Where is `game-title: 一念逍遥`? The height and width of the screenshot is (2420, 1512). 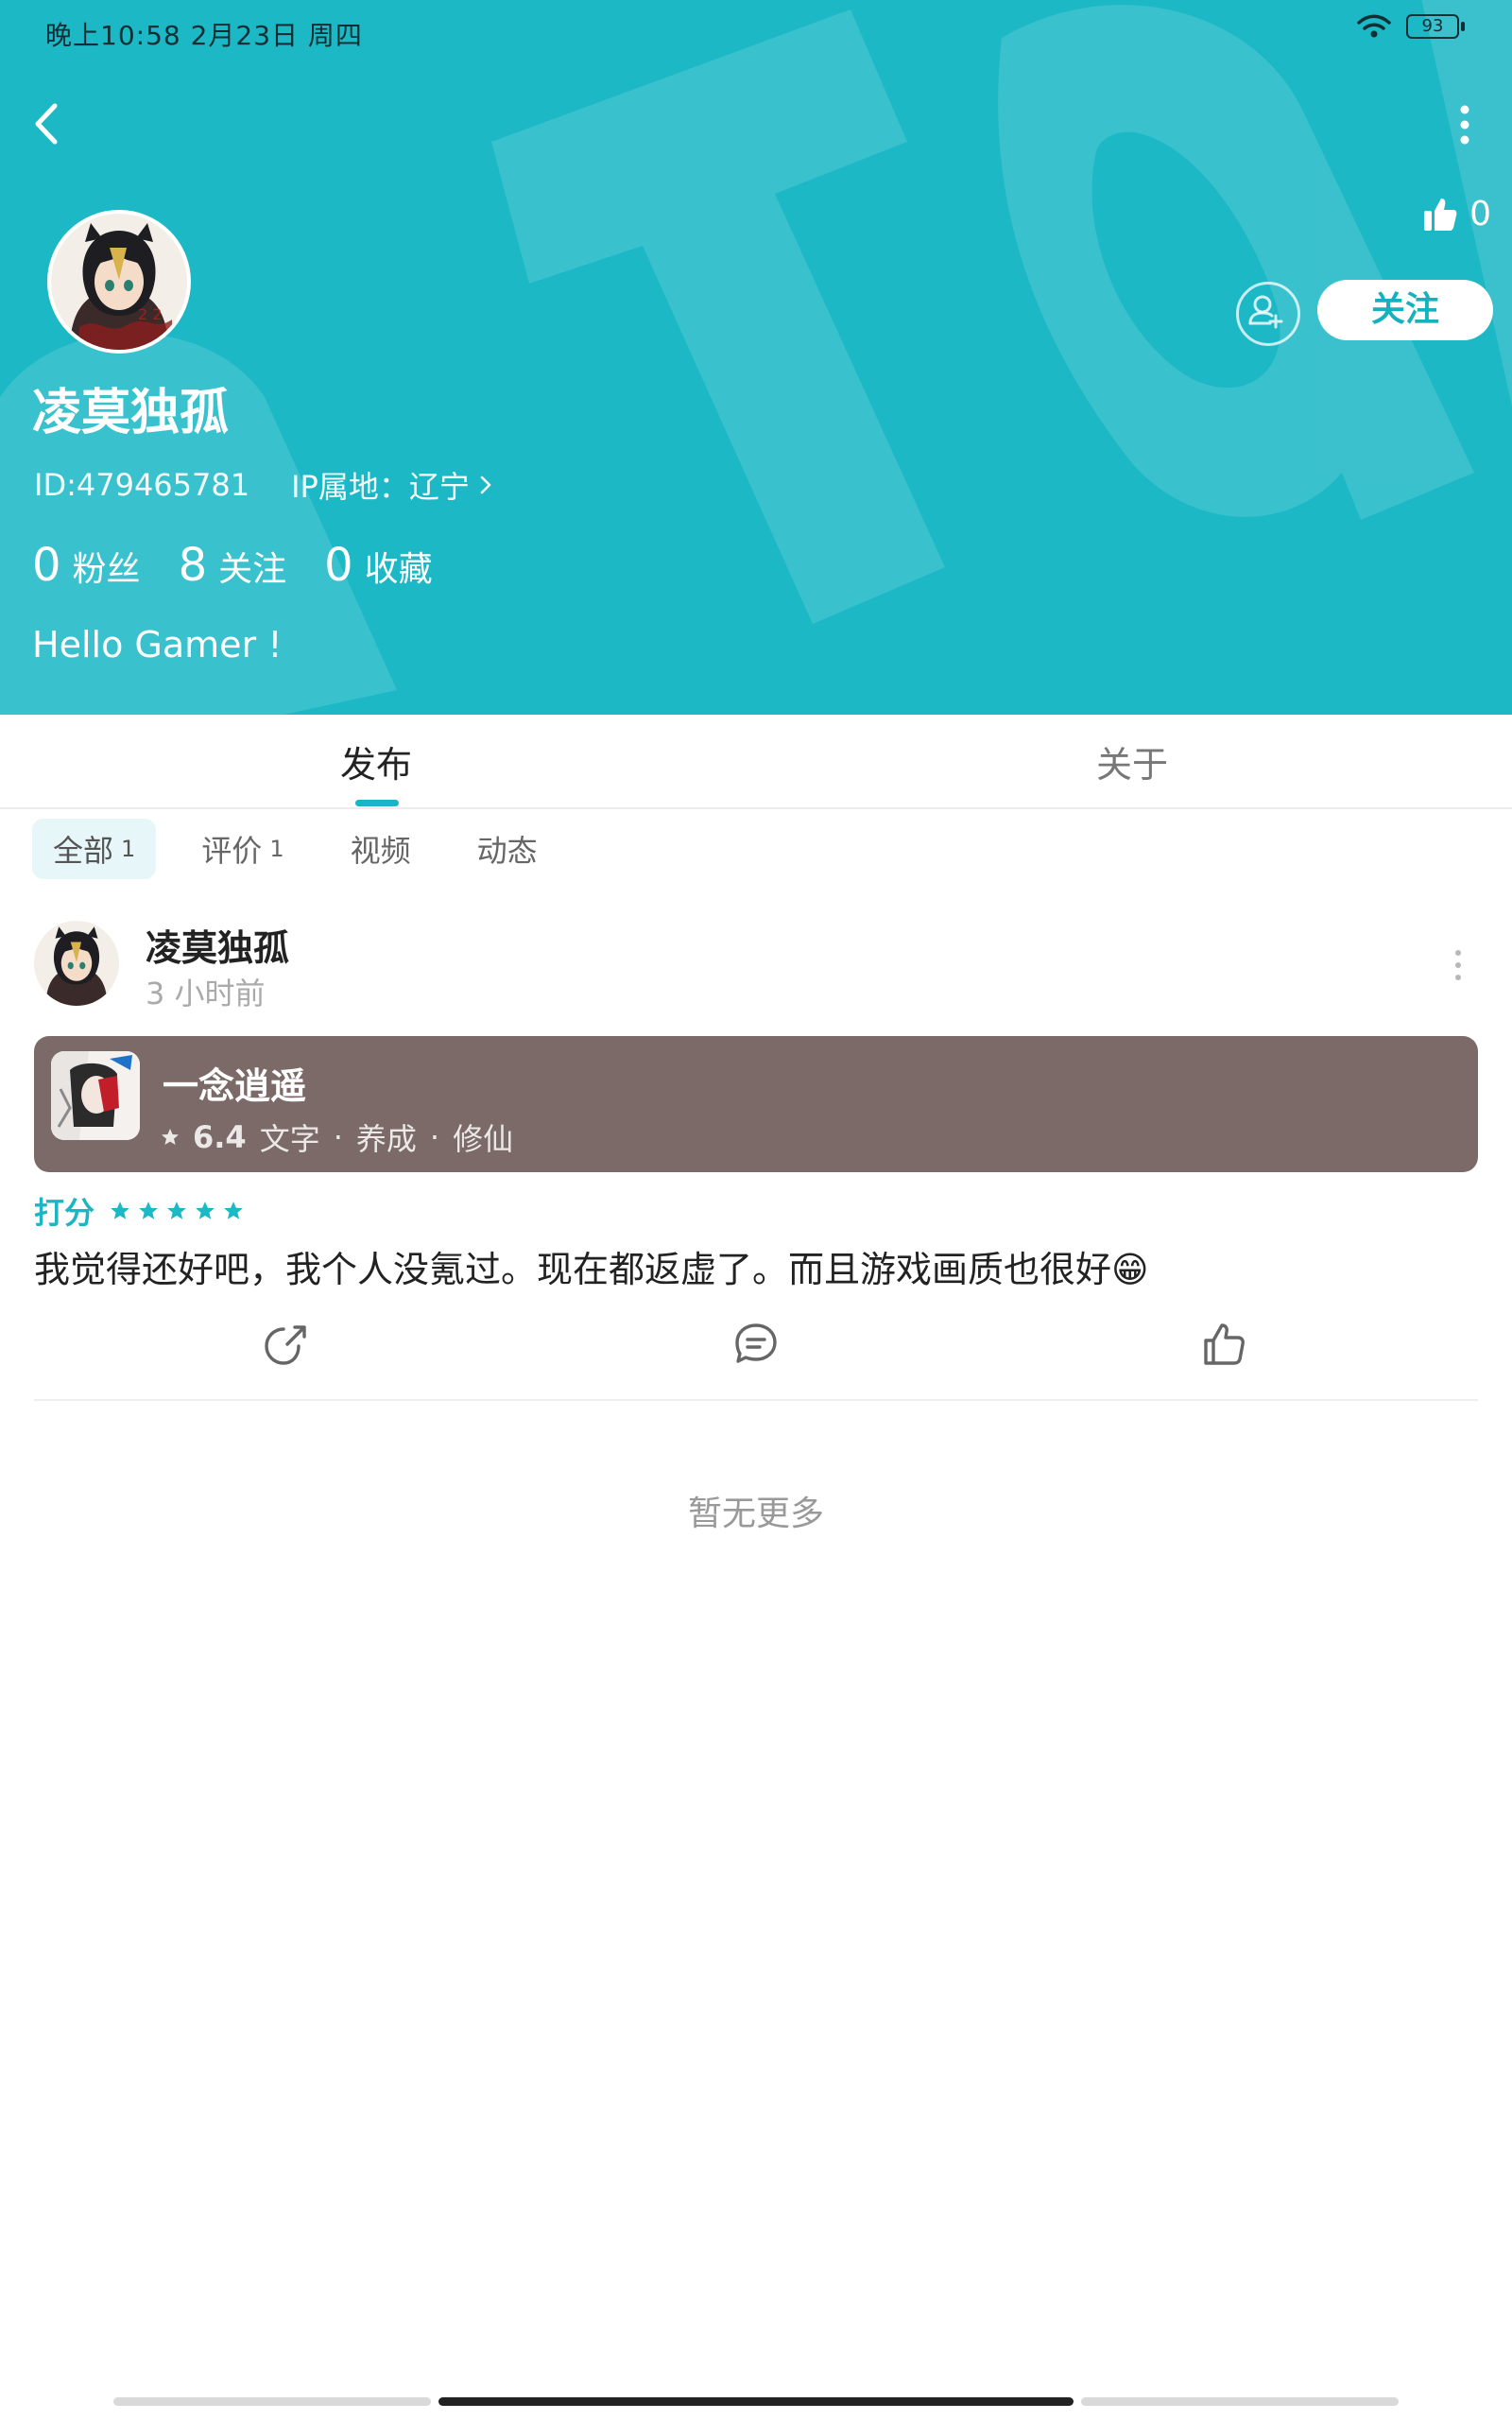
game-title: 一念逍遥 is located at coordinates (235, 1086).